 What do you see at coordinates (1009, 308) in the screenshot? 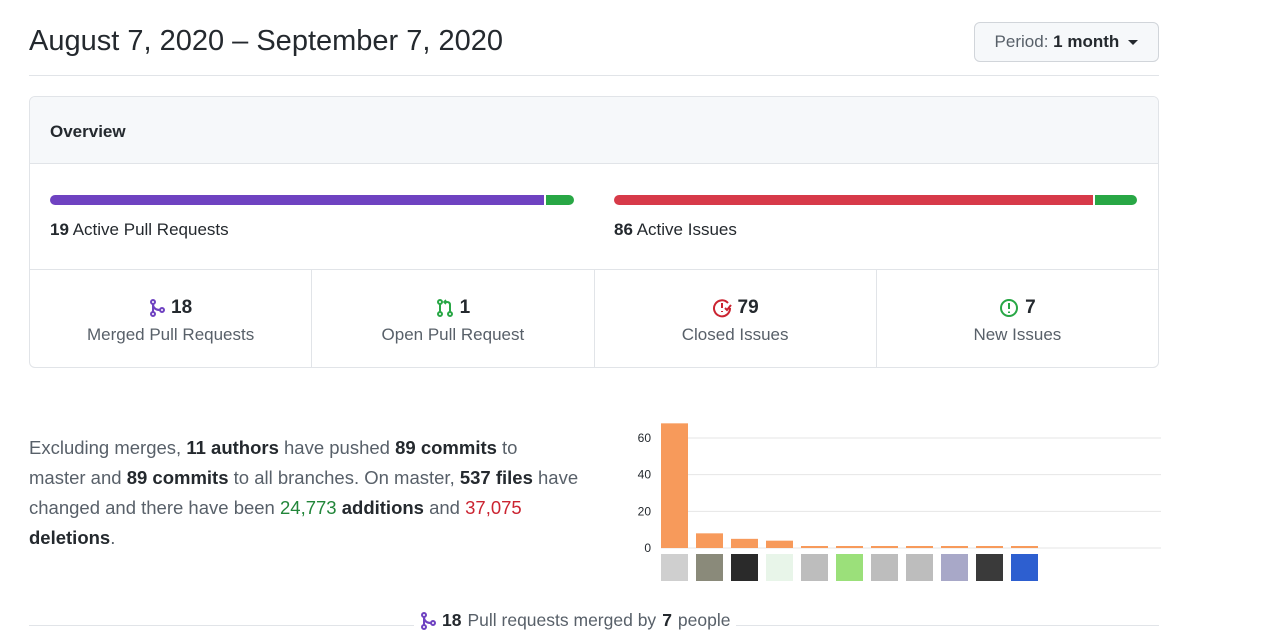
I see `issue-opened-icon` at bounding box center [1009, 308].